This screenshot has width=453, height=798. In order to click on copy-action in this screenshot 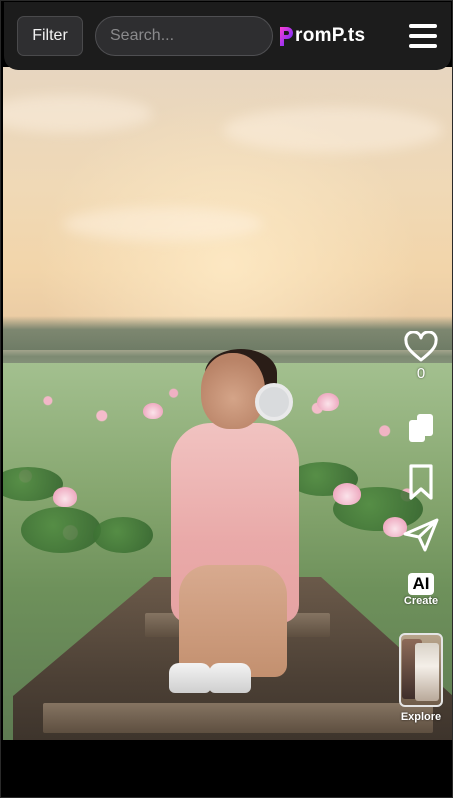, I will do `click(421, 429)`.